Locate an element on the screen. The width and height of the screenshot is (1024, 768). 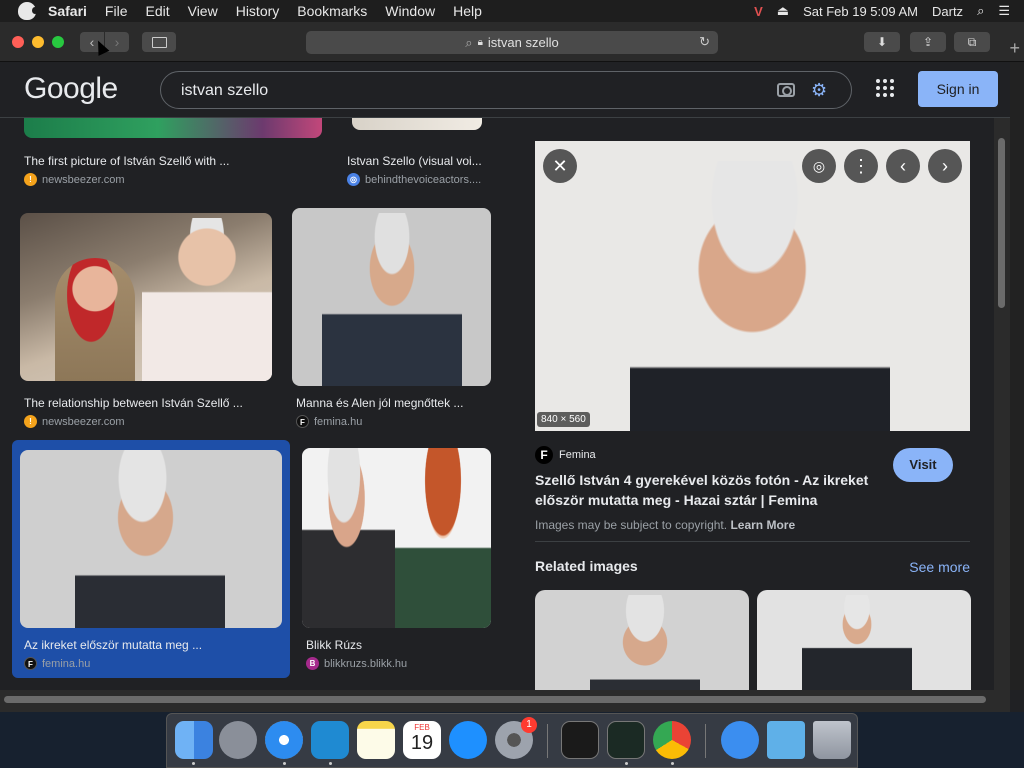
eject-icon: ⏏ is located at coordinates (783, 11).